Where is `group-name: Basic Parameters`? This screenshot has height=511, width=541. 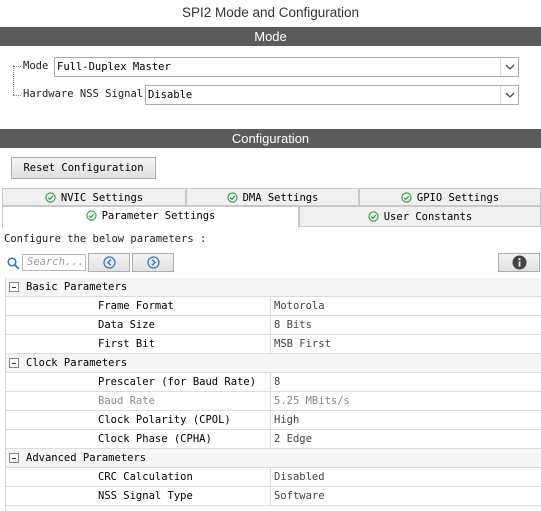
group-name: Basic Parameters is located at coordinates (77, 287).